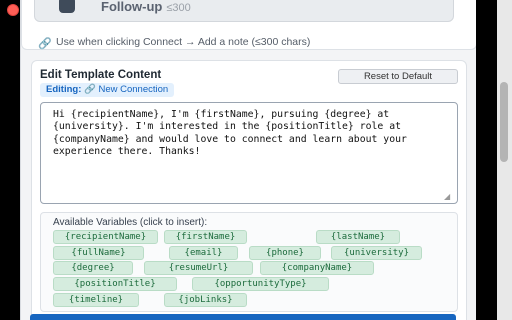 The image size is (512, 320). What do you see at coordinates (398, 76) in the screenshot?
I see `reset-to-default-button: Reset to Default` at bounding box center [398, 76].